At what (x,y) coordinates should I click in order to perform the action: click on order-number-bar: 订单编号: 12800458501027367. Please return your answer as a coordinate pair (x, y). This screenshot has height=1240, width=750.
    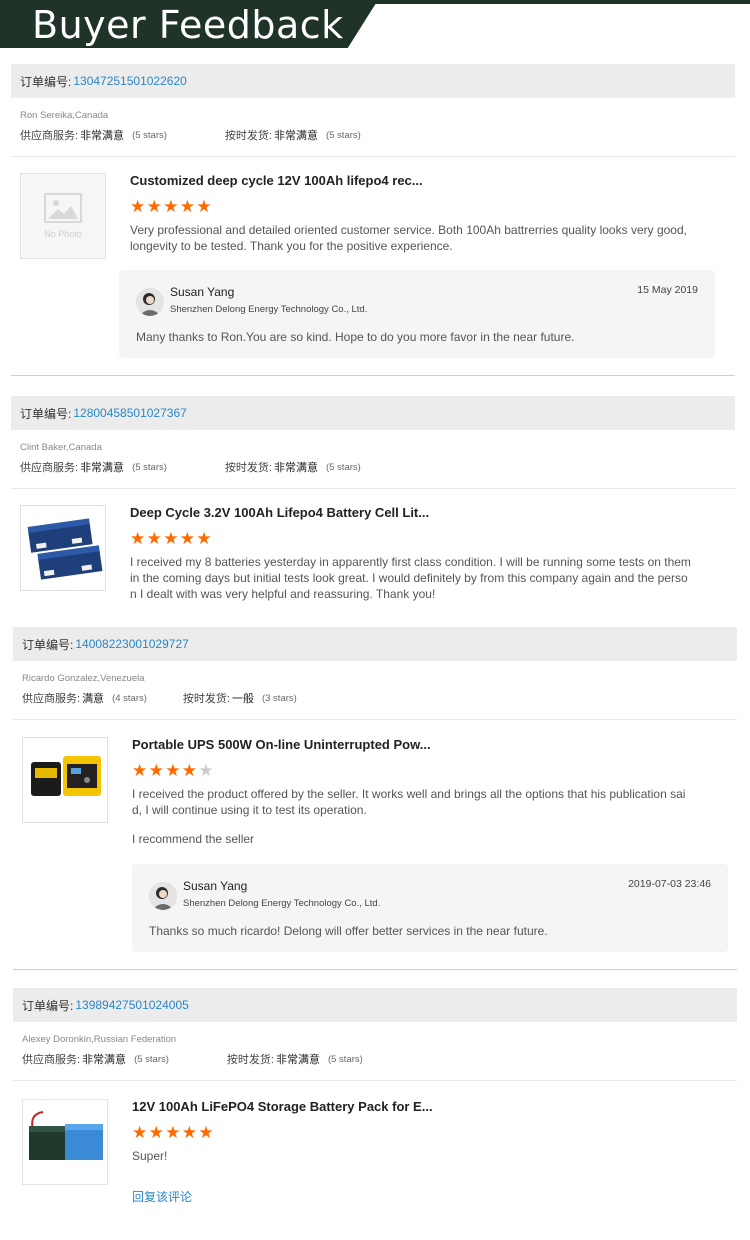
    Looking at the image, I should click on (373, 413).